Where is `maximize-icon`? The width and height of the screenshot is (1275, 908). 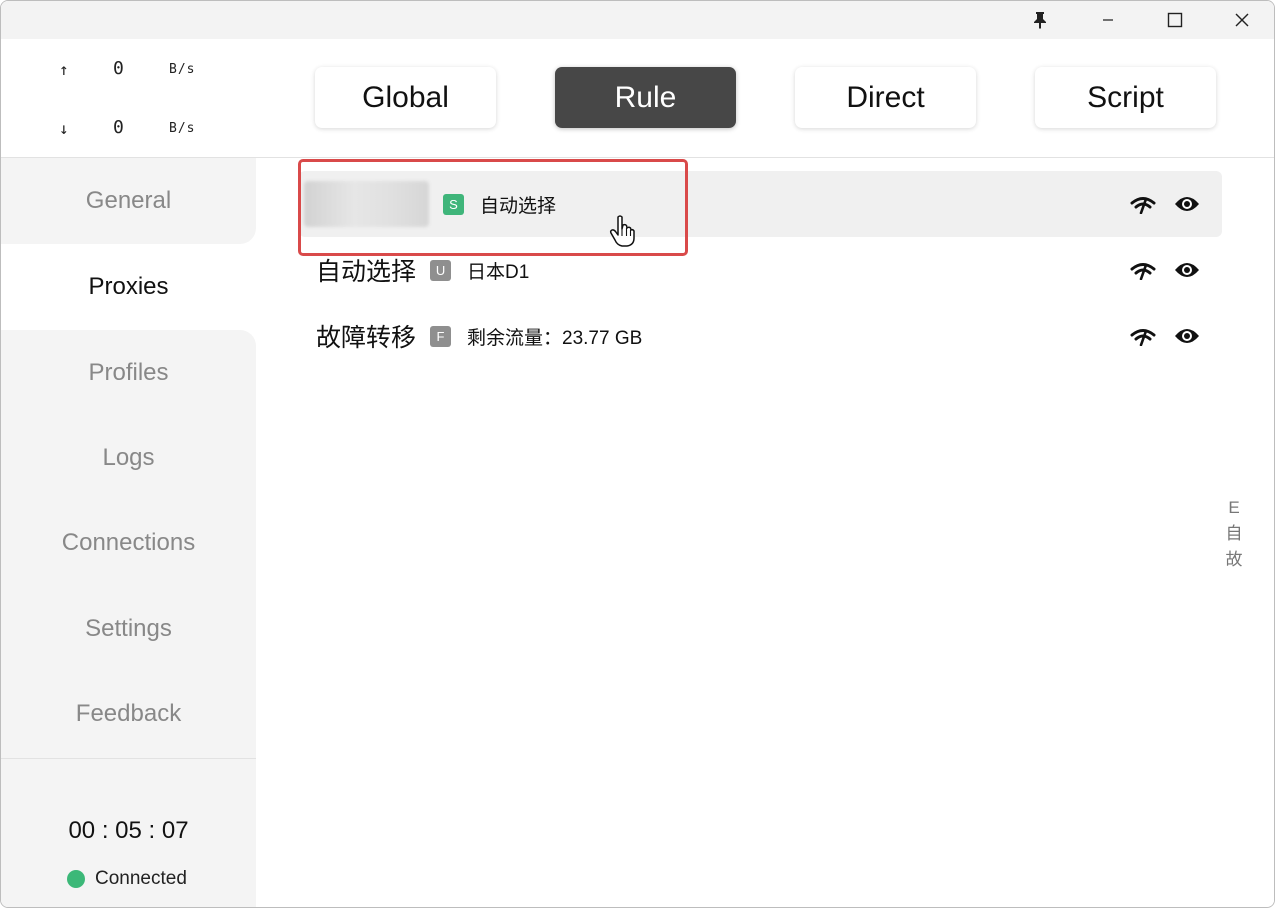
maximize-icon is located at coordinates (1175, 20).